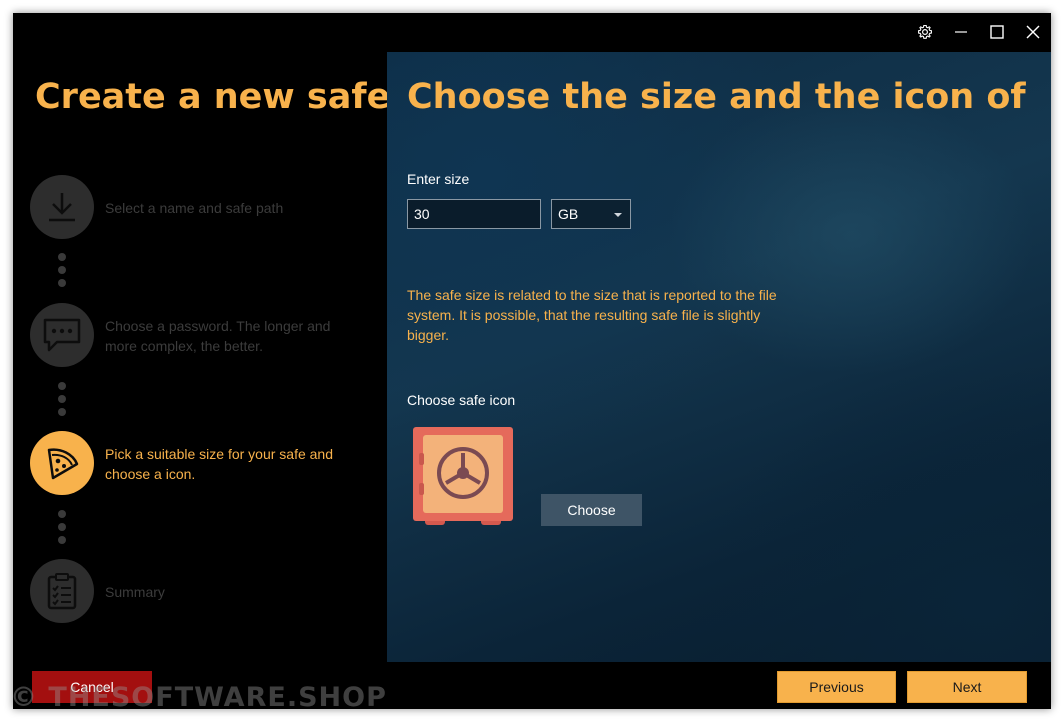  Describe the element at coordinates (463, 477) in the screenshot. I see `safe-icon` at that location.